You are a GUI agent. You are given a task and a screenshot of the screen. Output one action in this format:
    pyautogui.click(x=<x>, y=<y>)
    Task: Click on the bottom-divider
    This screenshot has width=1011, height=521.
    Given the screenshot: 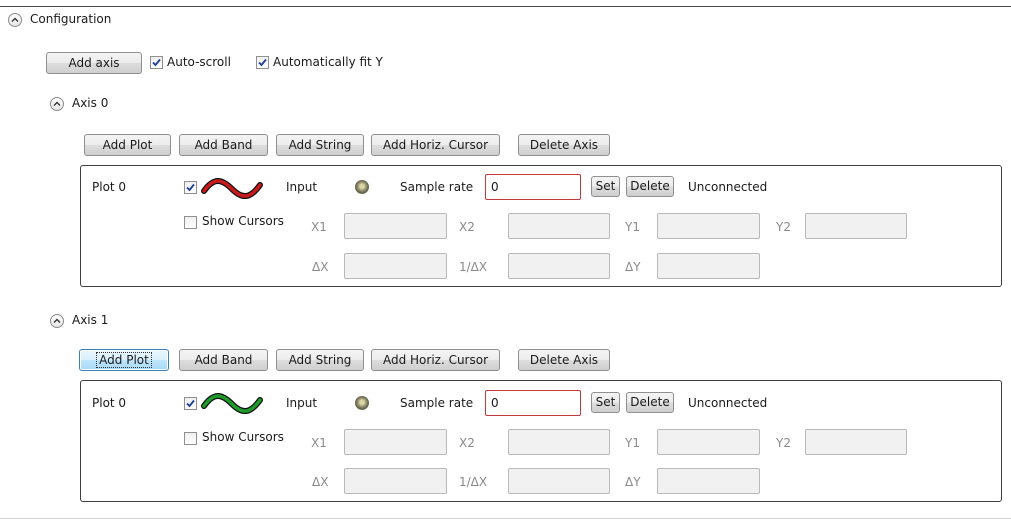 What is the action you would take?
    pyautogui.click(x=505, y=518)
    